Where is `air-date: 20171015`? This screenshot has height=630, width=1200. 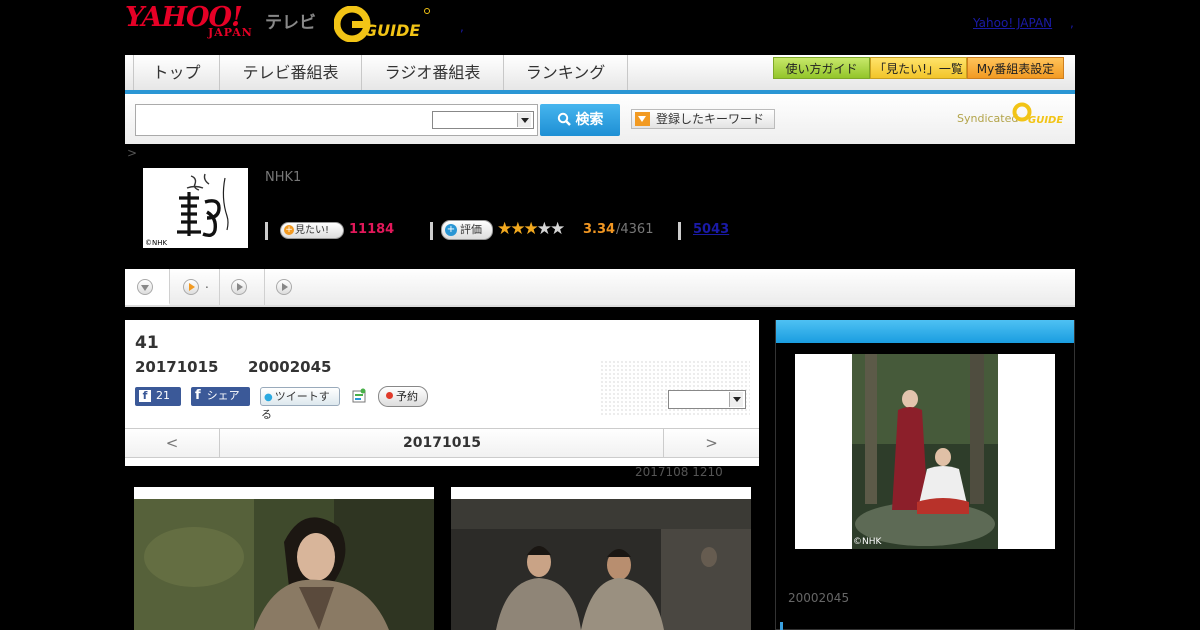
air-date: 20171015 is located at coordinates (177, 367).